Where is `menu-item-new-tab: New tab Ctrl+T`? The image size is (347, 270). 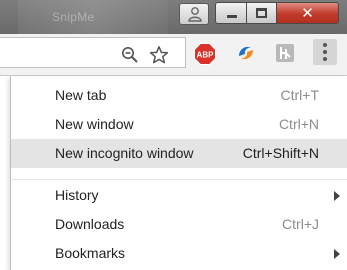
menu-item-new-tab: New tab Ctrl+T is located at coordinates (179, 95).